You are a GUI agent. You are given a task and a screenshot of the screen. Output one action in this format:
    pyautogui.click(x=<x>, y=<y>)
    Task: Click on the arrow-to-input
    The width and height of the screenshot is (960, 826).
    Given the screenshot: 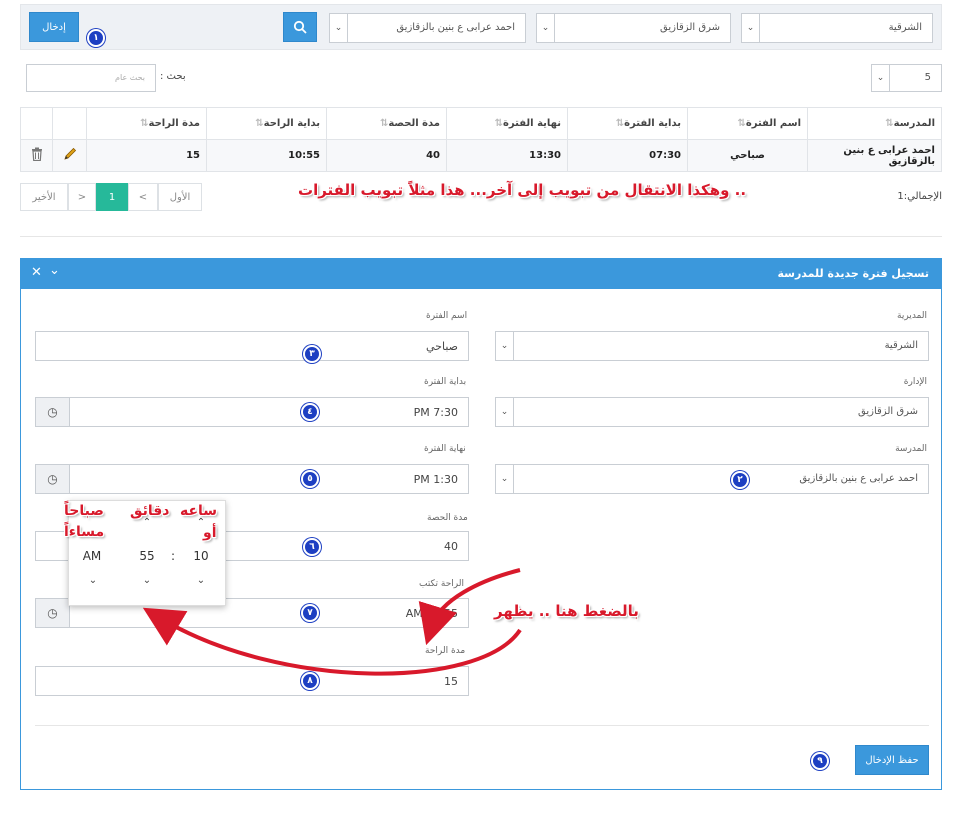 What is the action you would take?
    pyautogui.click(x=469, y=607)
    